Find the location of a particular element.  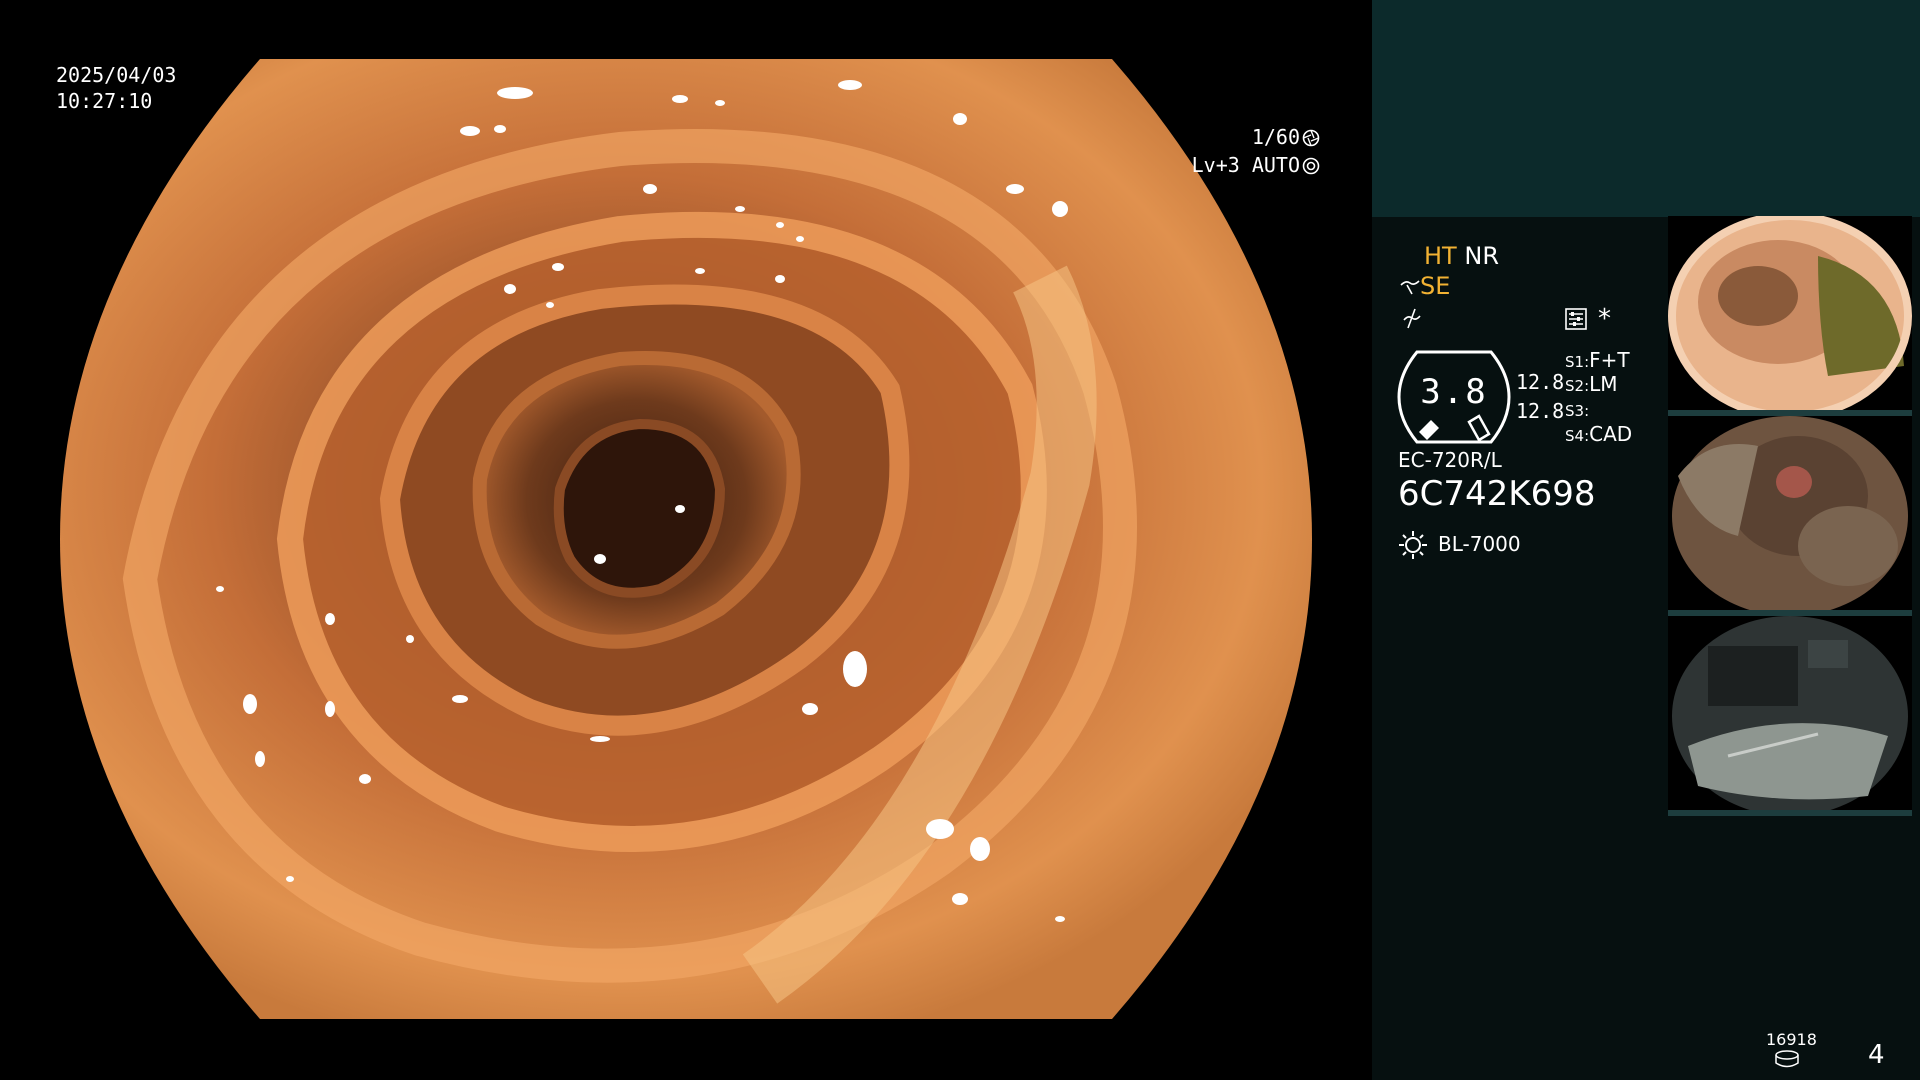

storage-count: 16918 is located at coordinates (1791, 1039).